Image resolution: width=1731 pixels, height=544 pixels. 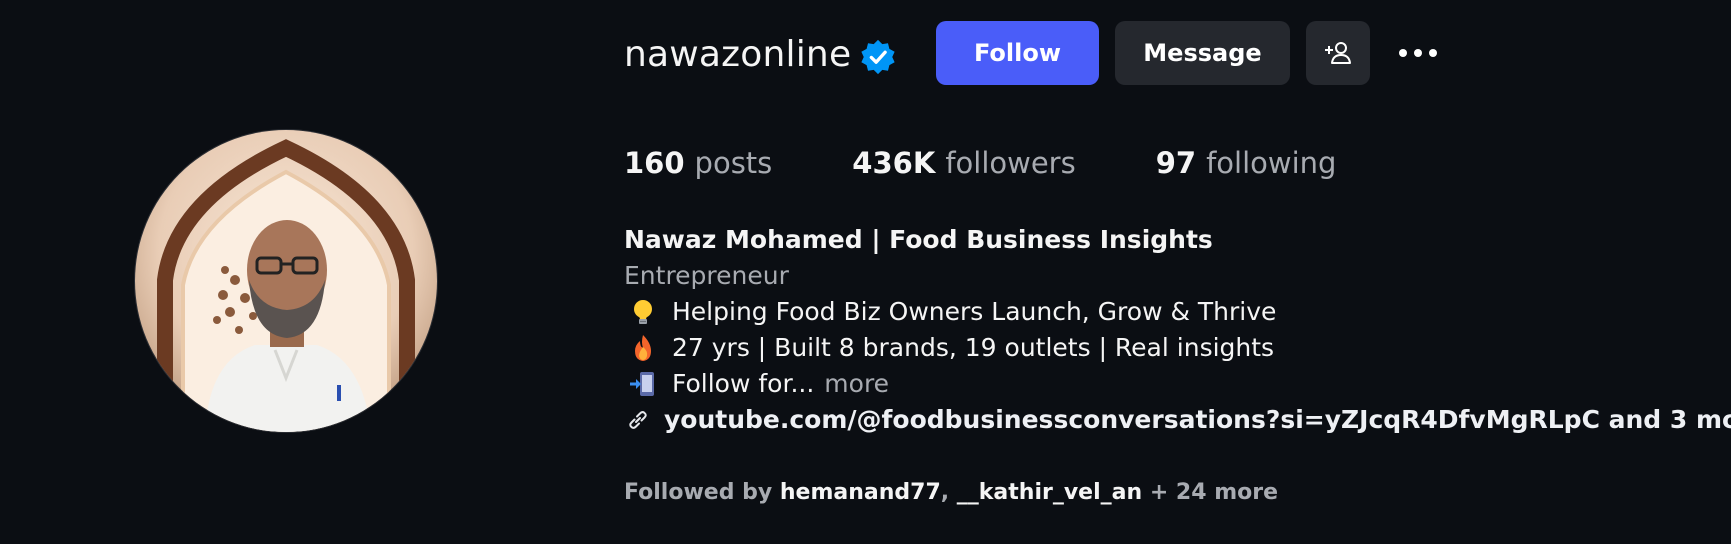 What do you see at coordinates (698, 492) in the screenshot?
I see `followed-by-prefix: Followed by` at bounding box center [698, 492].